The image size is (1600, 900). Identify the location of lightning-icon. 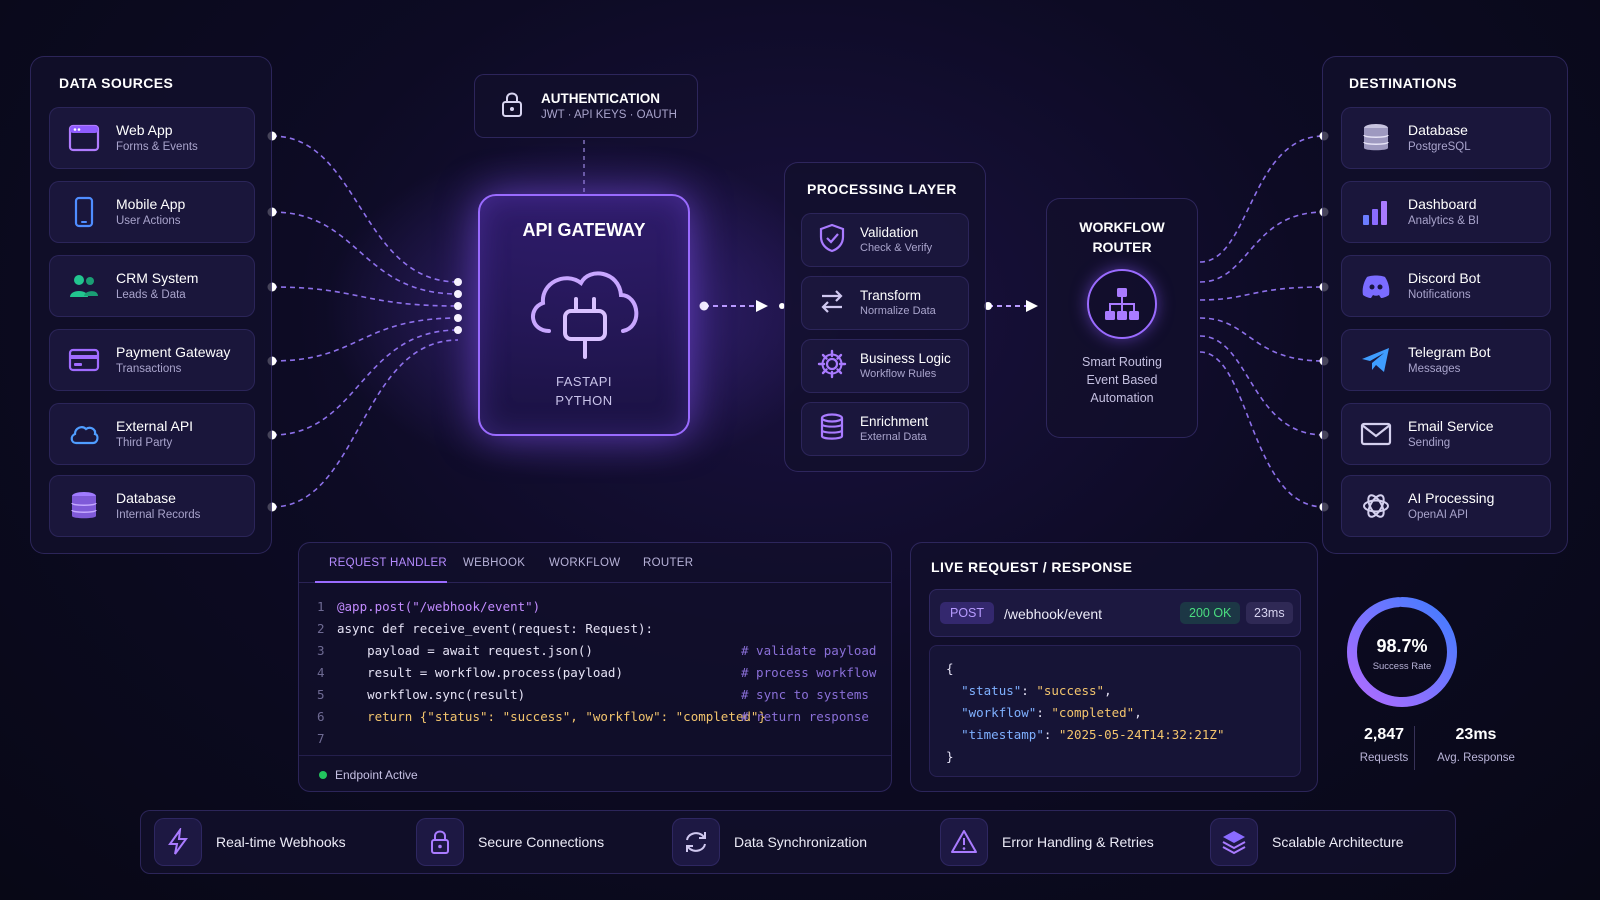
(178, 842).